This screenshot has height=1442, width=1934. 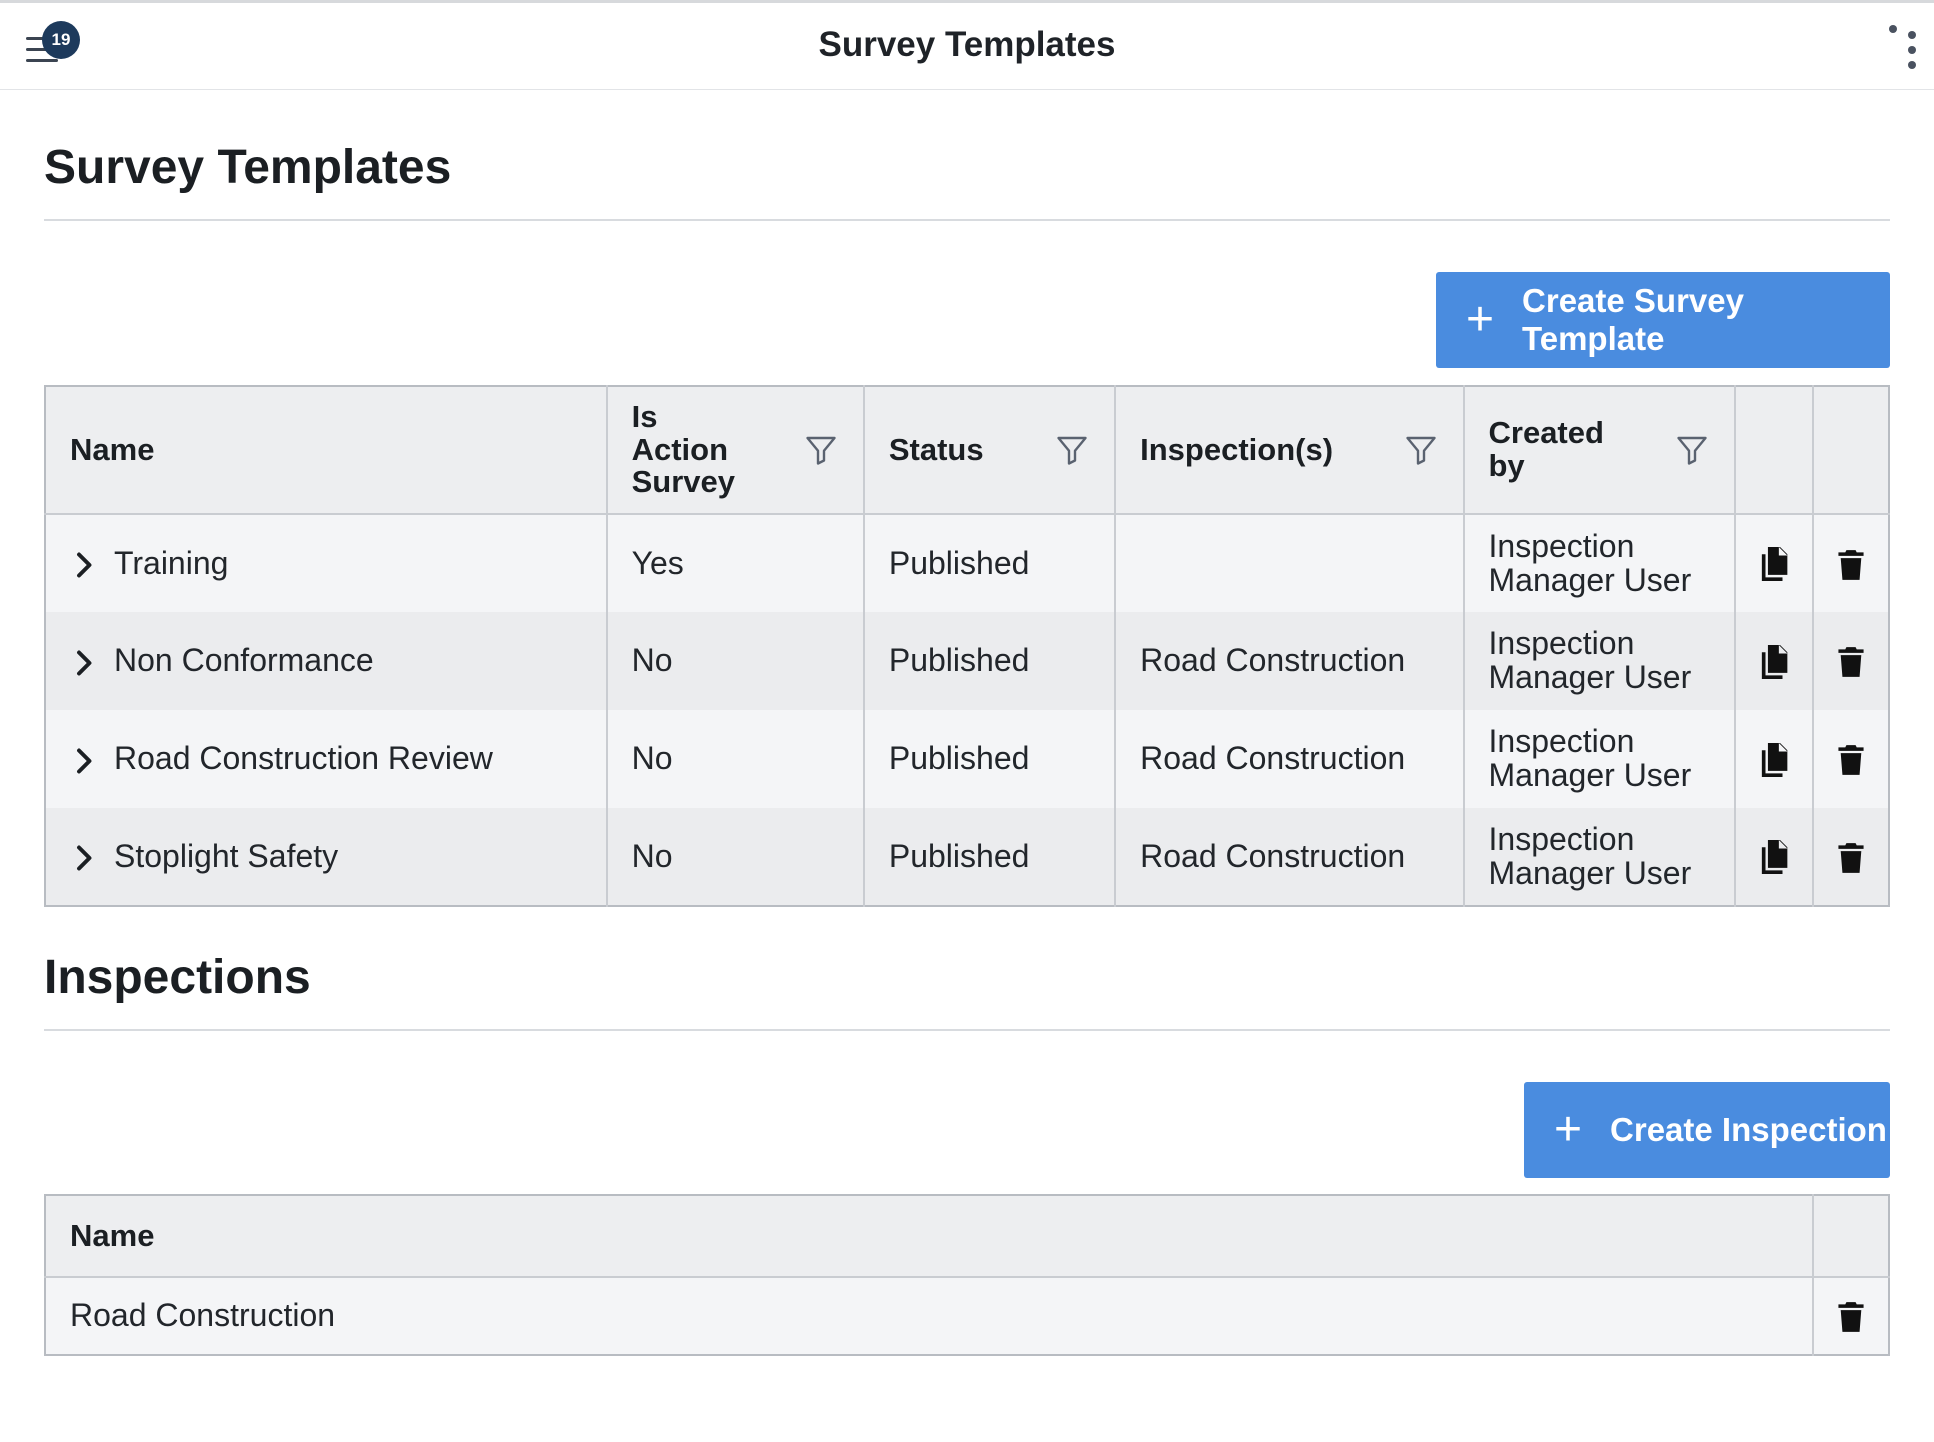 What do you see at coordinates (1290, 450) in the screenshot?
I see `column-header-inspections: Inspection(s)` at bounding box center [1290, 450].